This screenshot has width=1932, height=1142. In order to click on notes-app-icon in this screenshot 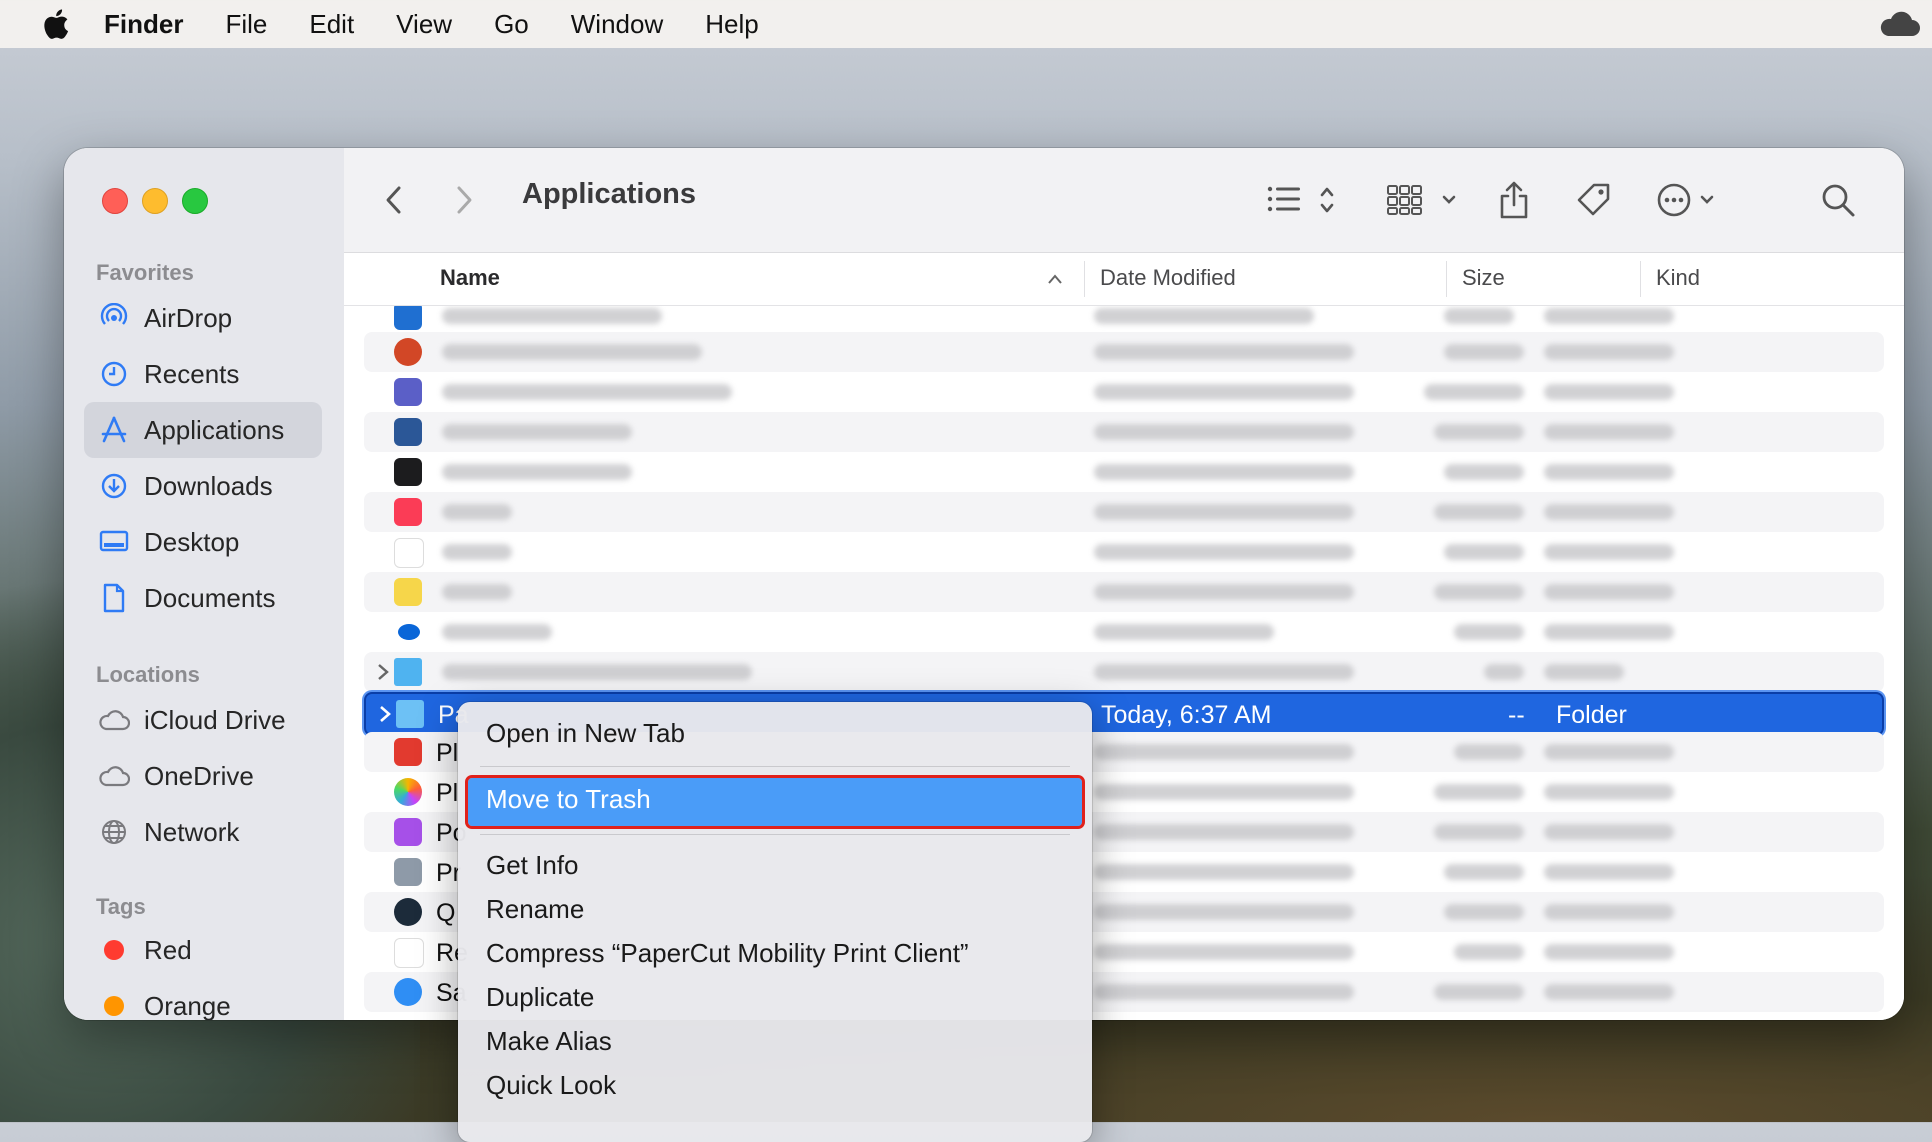, I will do `click(408, 592)`.